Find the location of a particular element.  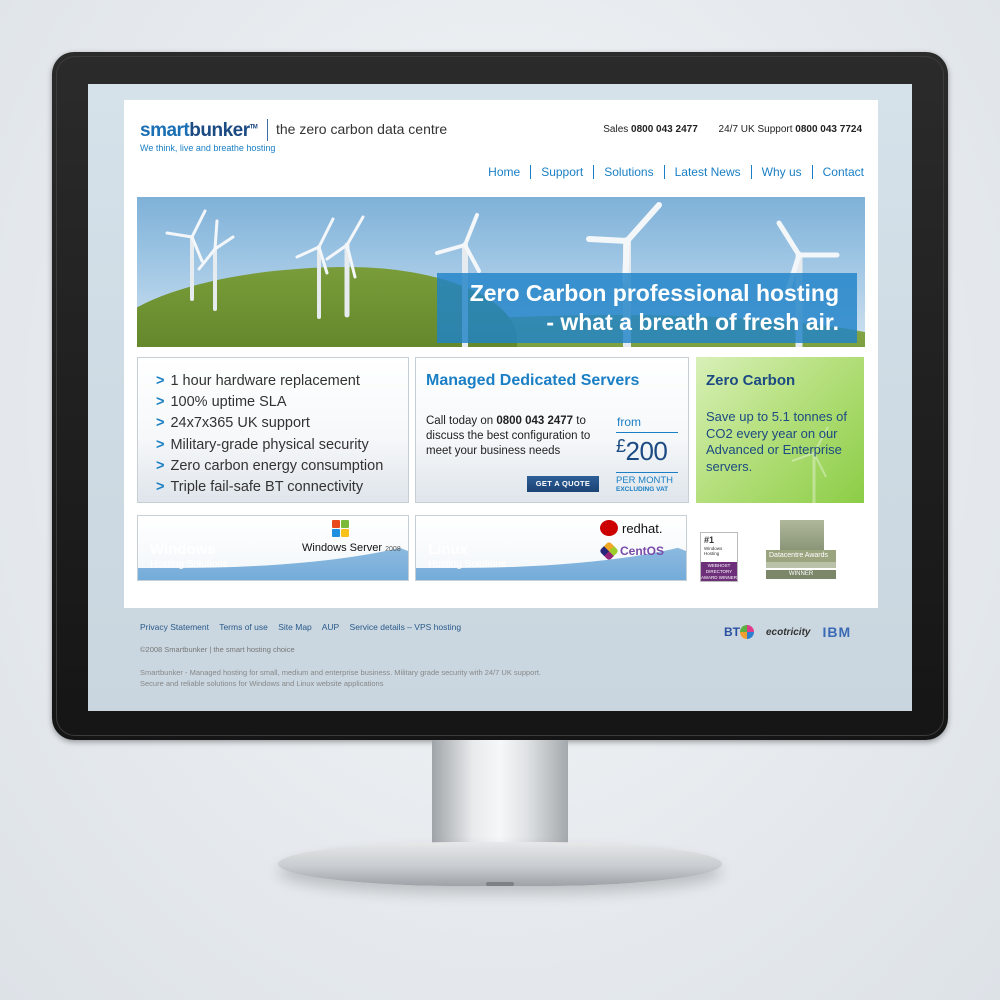

hero-headline-line1: Zero Carbon professional hosting is located at coordinates (654, 293).